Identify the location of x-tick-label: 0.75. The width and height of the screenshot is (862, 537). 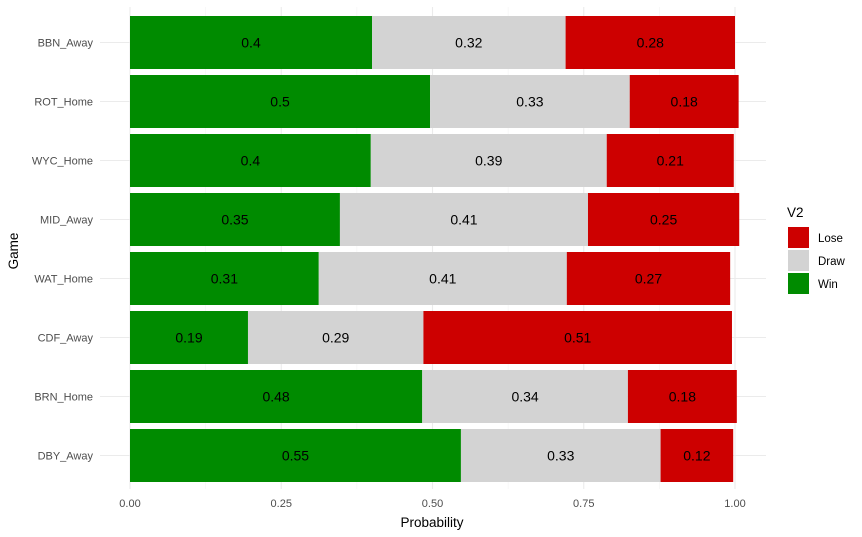
(583, 504).